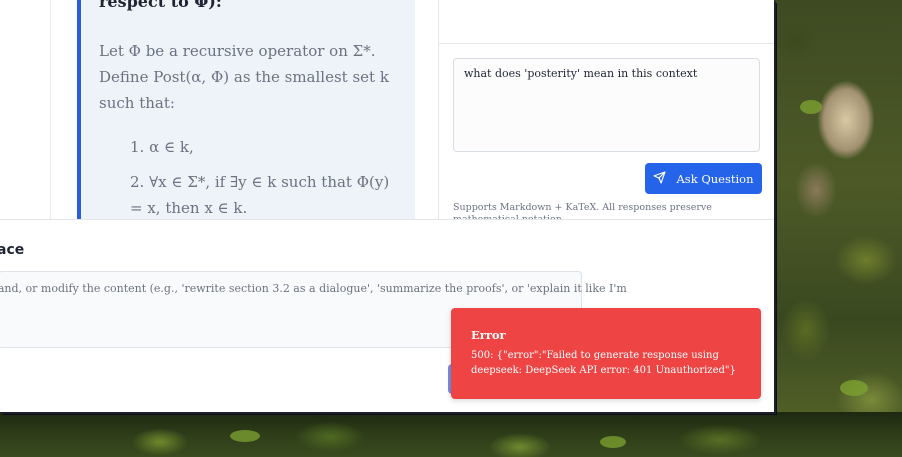 This screenshot has width=902, height=457. Describe the element at coordinates (715, 178) in the screenshot. I see `ask-question-label: Ask Question` at that location.